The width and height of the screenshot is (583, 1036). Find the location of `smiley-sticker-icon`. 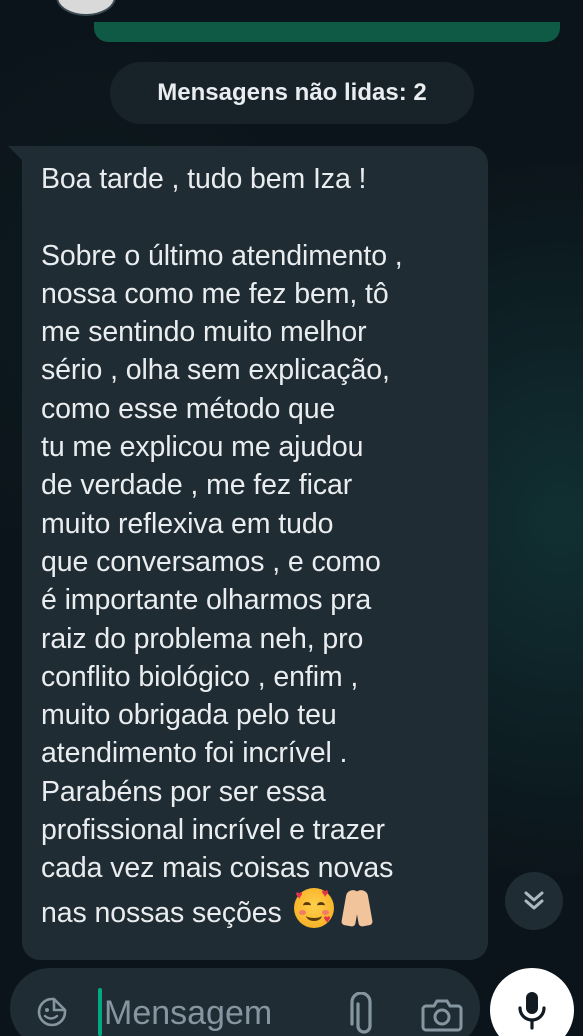

smiley-sticker-icon is located at coordinates (52, 1012).